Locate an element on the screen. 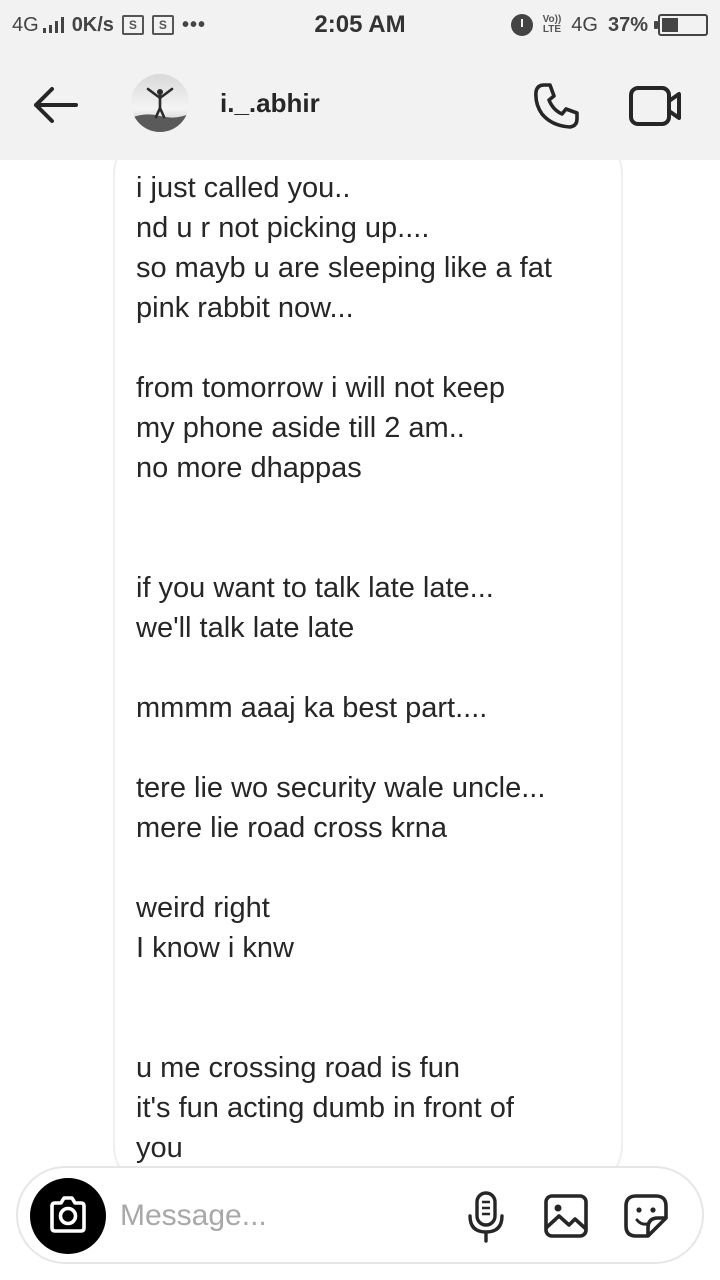 The image size is (720, 1280). alarm-icon is located at coordinates (521, 25).